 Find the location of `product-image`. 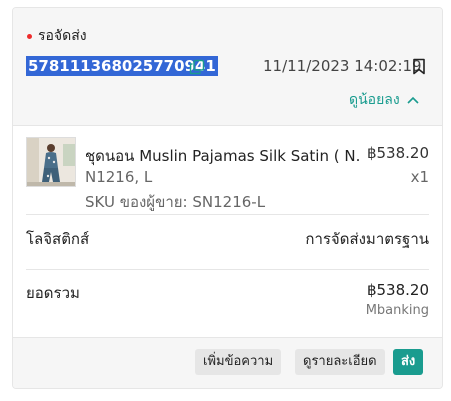

product-image is located at coordinates (51, 162).